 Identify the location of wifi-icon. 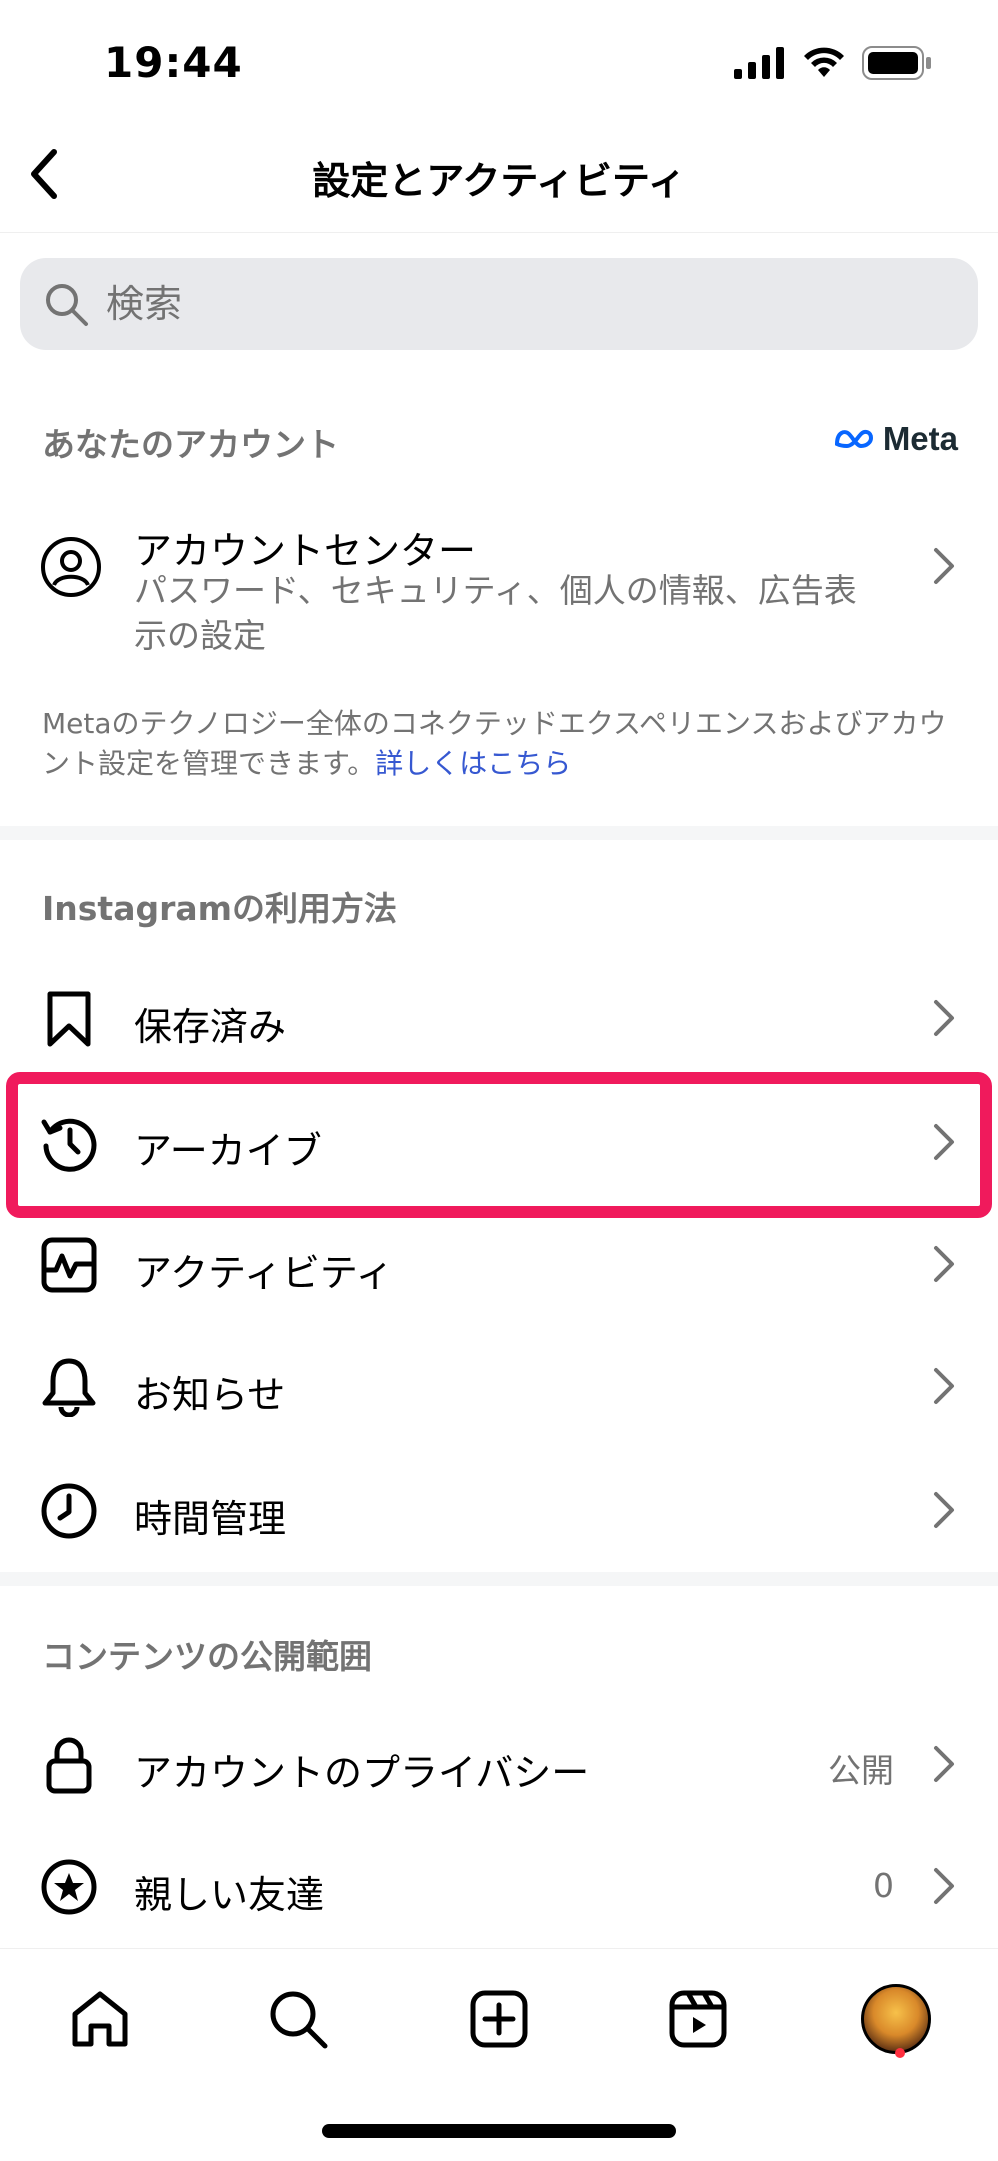
(824, 62).